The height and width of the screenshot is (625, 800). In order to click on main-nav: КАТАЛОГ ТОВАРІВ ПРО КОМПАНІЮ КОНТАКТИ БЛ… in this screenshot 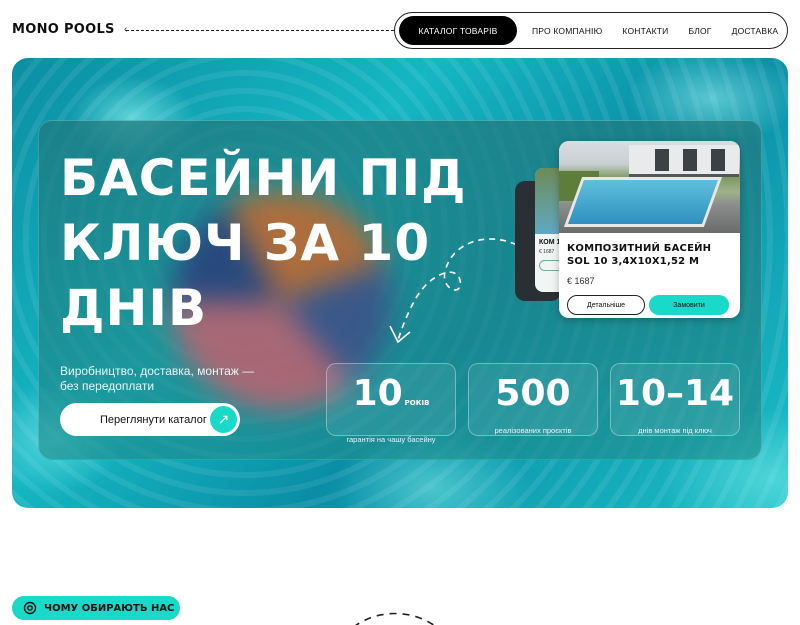, I will do `click(591, 30)`.